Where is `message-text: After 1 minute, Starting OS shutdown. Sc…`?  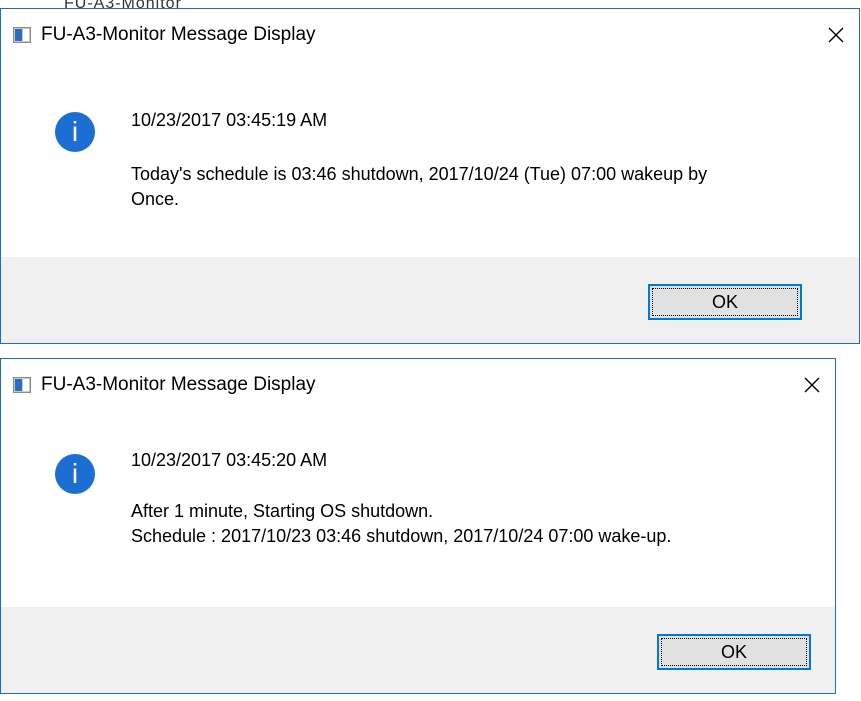 message-text: After 1 minute, Starting OS shutdown. Sc… is located at coordinates (401, 523).